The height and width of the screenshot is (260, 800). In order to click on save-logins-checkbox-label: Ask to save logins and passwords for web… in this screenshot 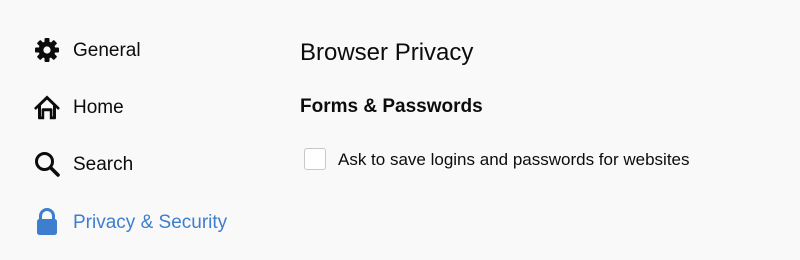, I will do `click(514, 159)`.